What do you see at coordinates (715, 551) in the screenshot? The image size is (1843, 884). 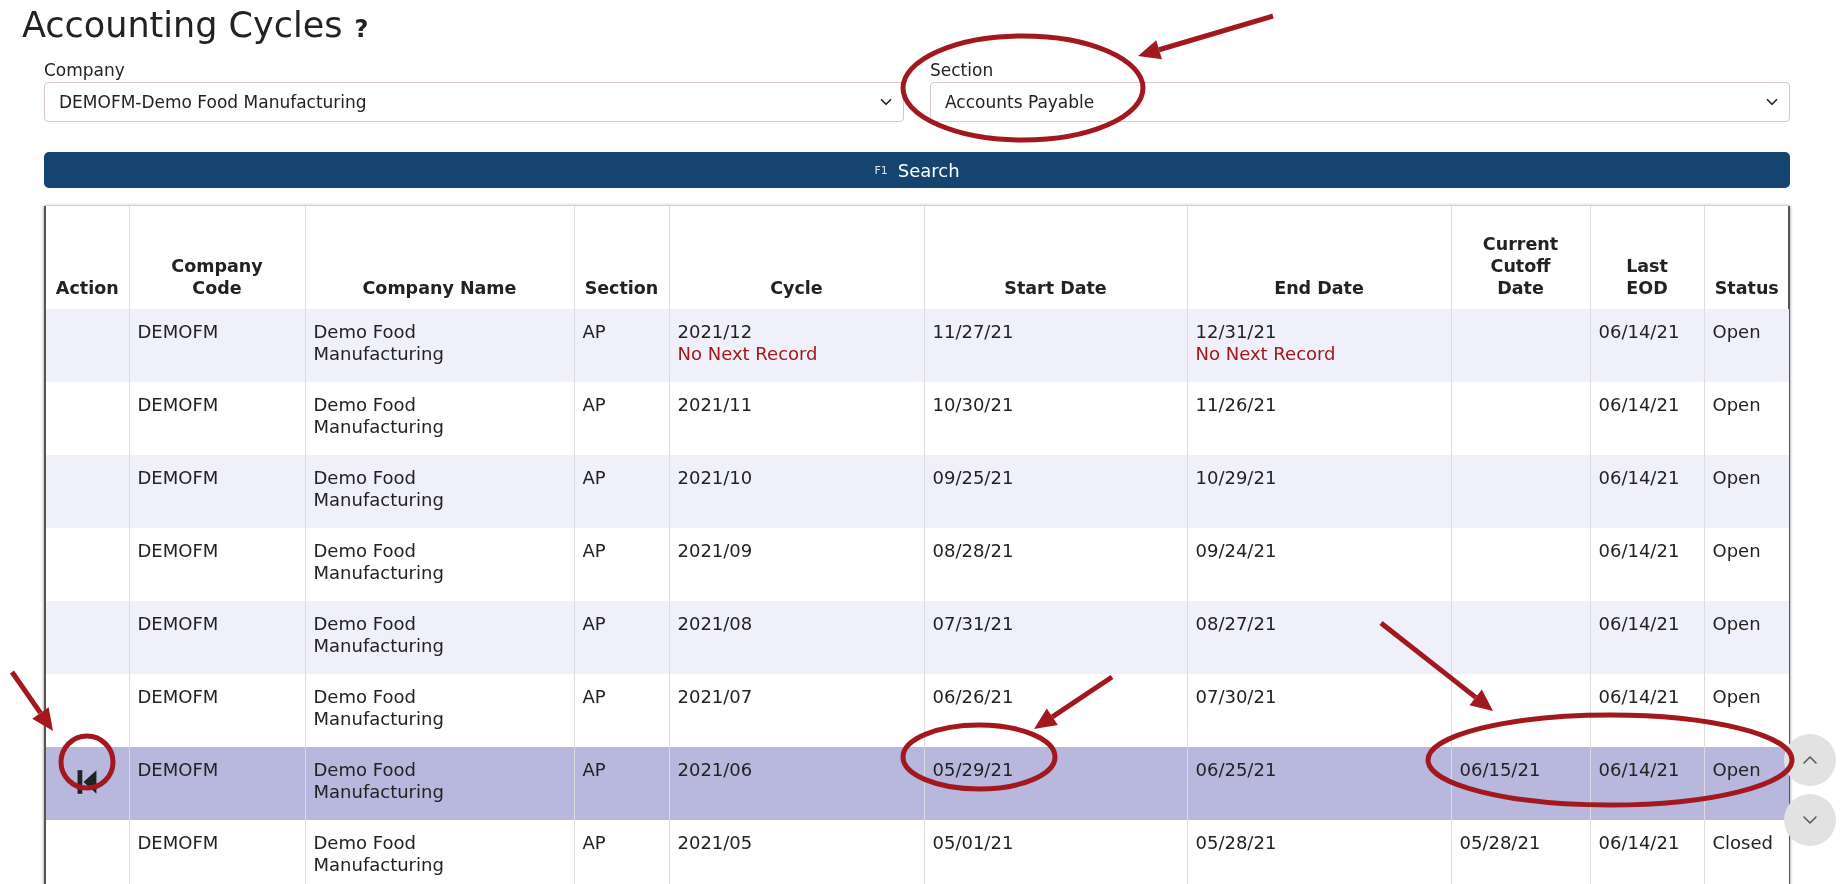 I see `cycle-text: 2021/09` at bounding box center [715, 551].